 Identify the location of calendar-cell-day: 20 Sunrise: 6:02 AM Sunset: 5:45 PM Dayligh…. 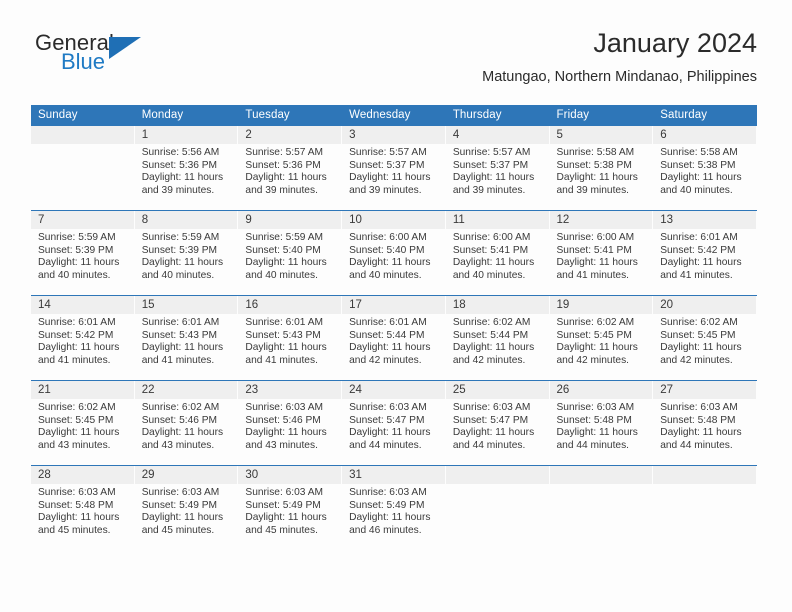
(705, 338).